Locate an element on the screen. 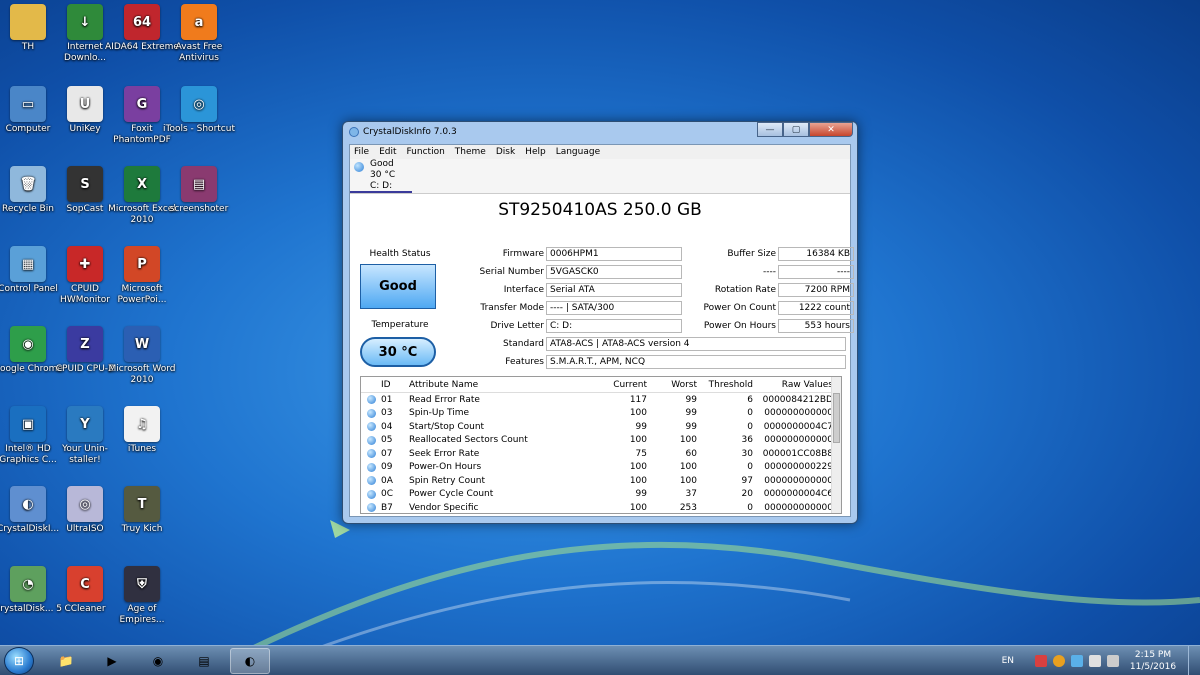  menu-disk: Disk is located at coordinates (505, 152).